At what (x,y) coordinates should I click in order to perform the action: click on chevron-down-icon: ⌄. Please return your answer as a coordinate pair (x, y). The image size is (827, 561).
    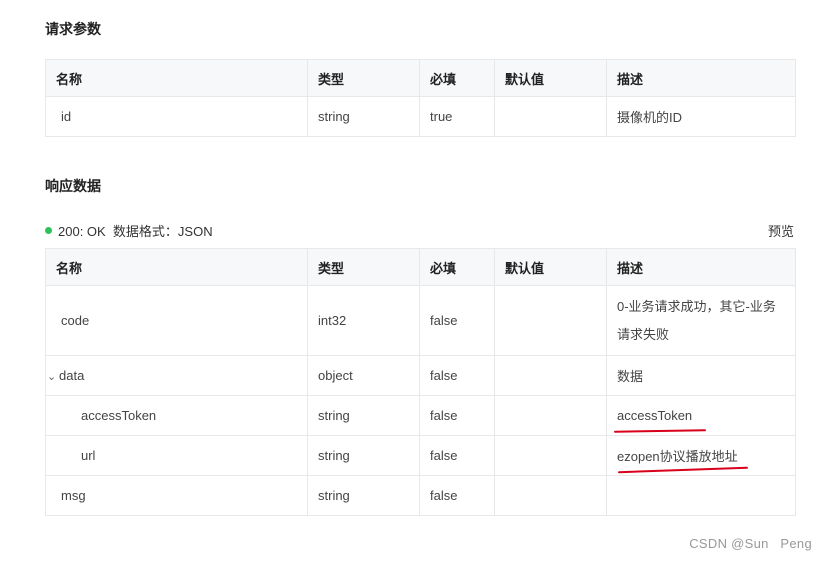
    Looking at the image, I should click on (53, 376).